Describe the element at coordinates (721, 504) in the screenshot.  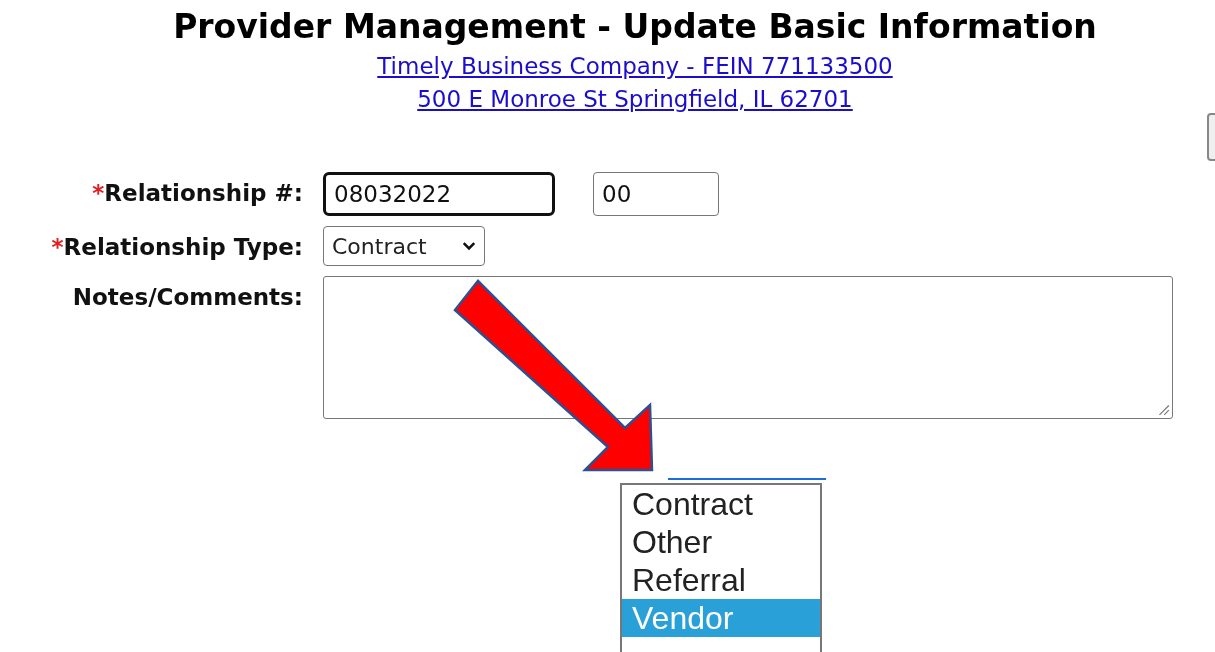
I see `dropdown-option: Contract` at that location.